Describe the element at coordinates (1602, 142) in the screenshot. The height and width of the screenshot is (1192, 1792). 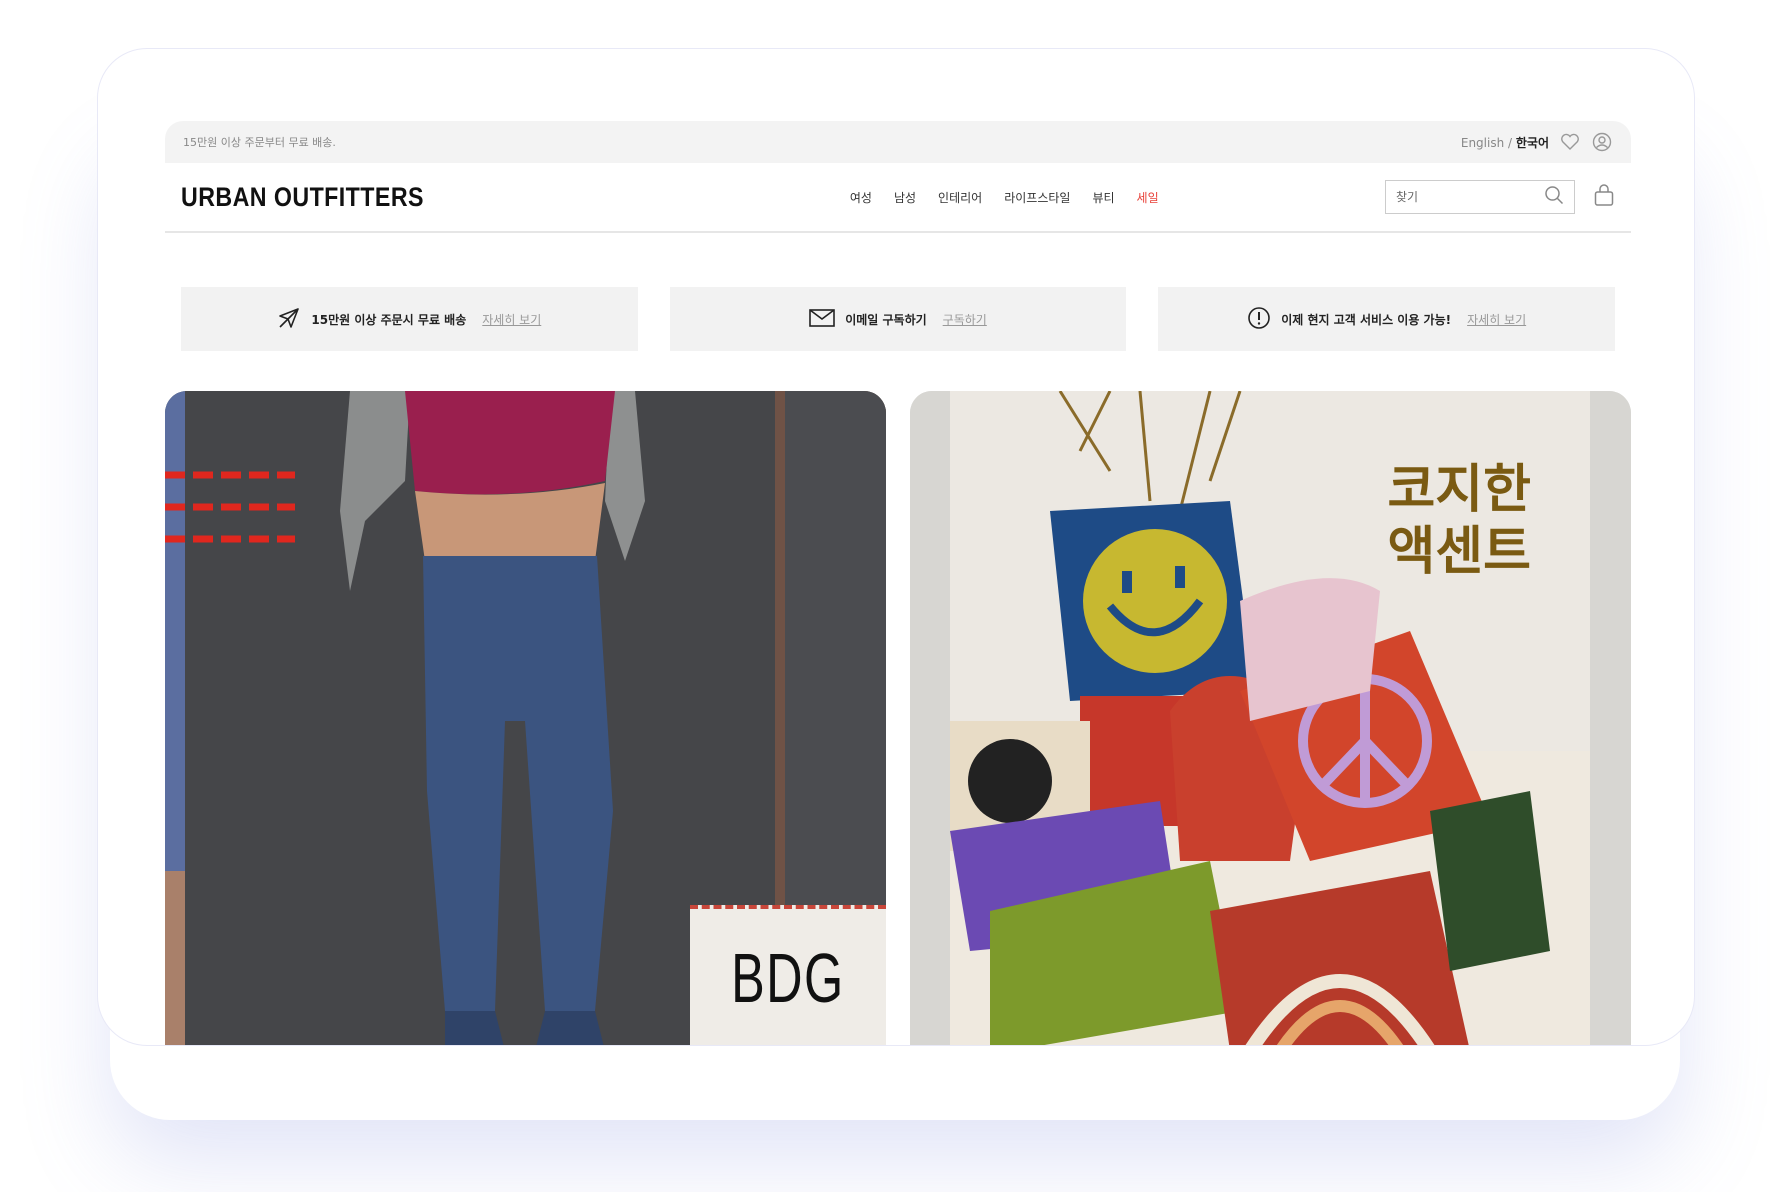
I see `account-icon` at that location.